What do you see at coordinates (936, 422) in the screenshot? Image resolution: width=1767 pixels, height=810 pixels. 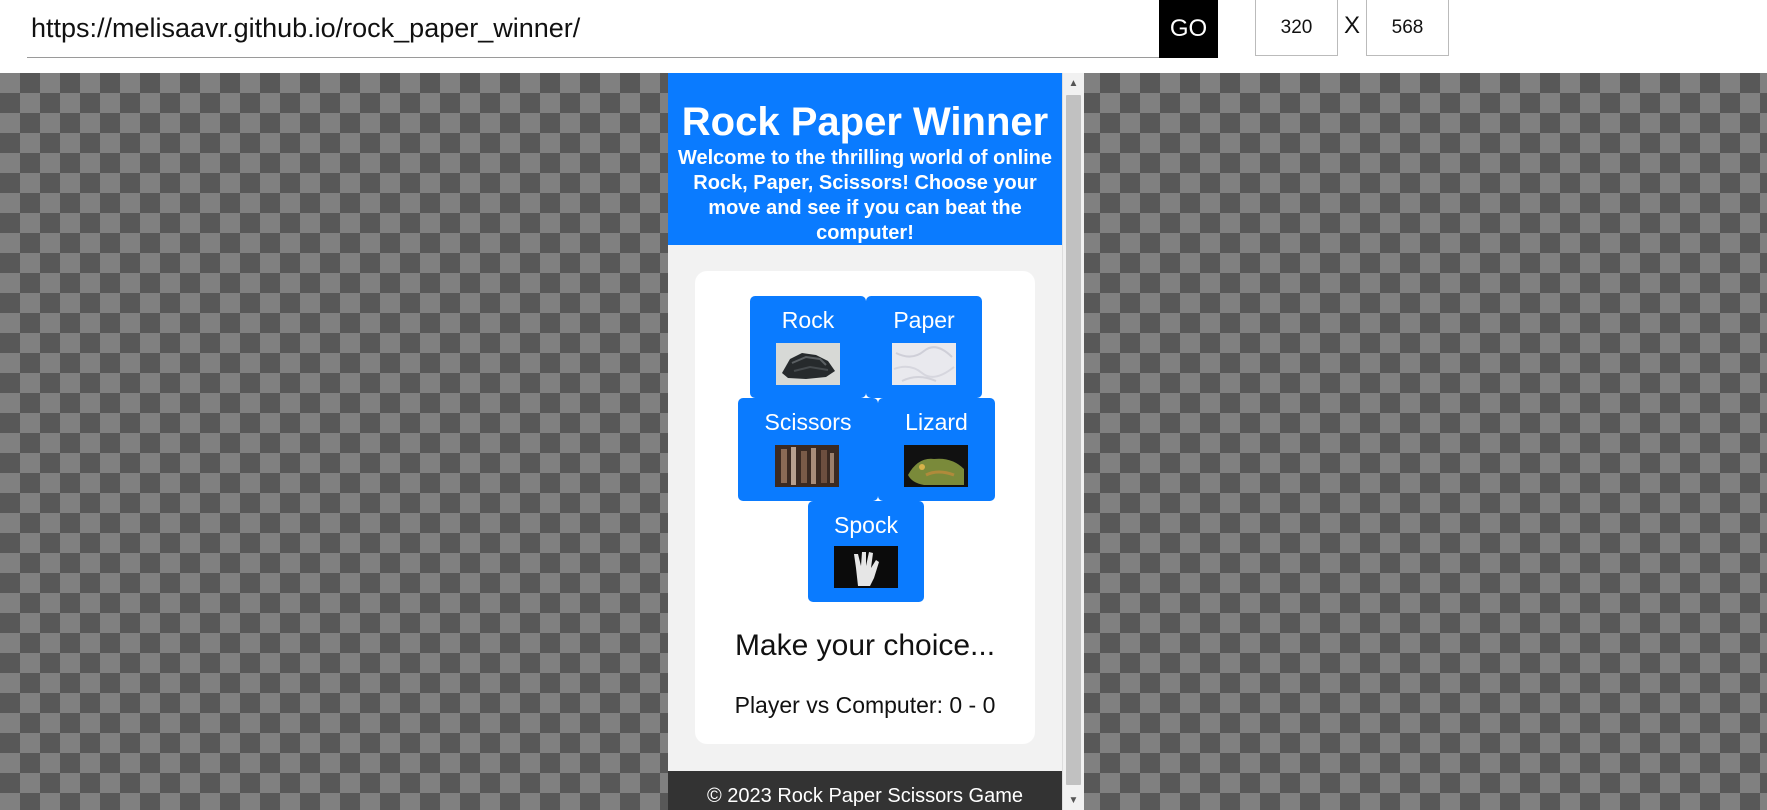 I see `choice-label-lizard: Lizard` at bounding box center [936, 422].